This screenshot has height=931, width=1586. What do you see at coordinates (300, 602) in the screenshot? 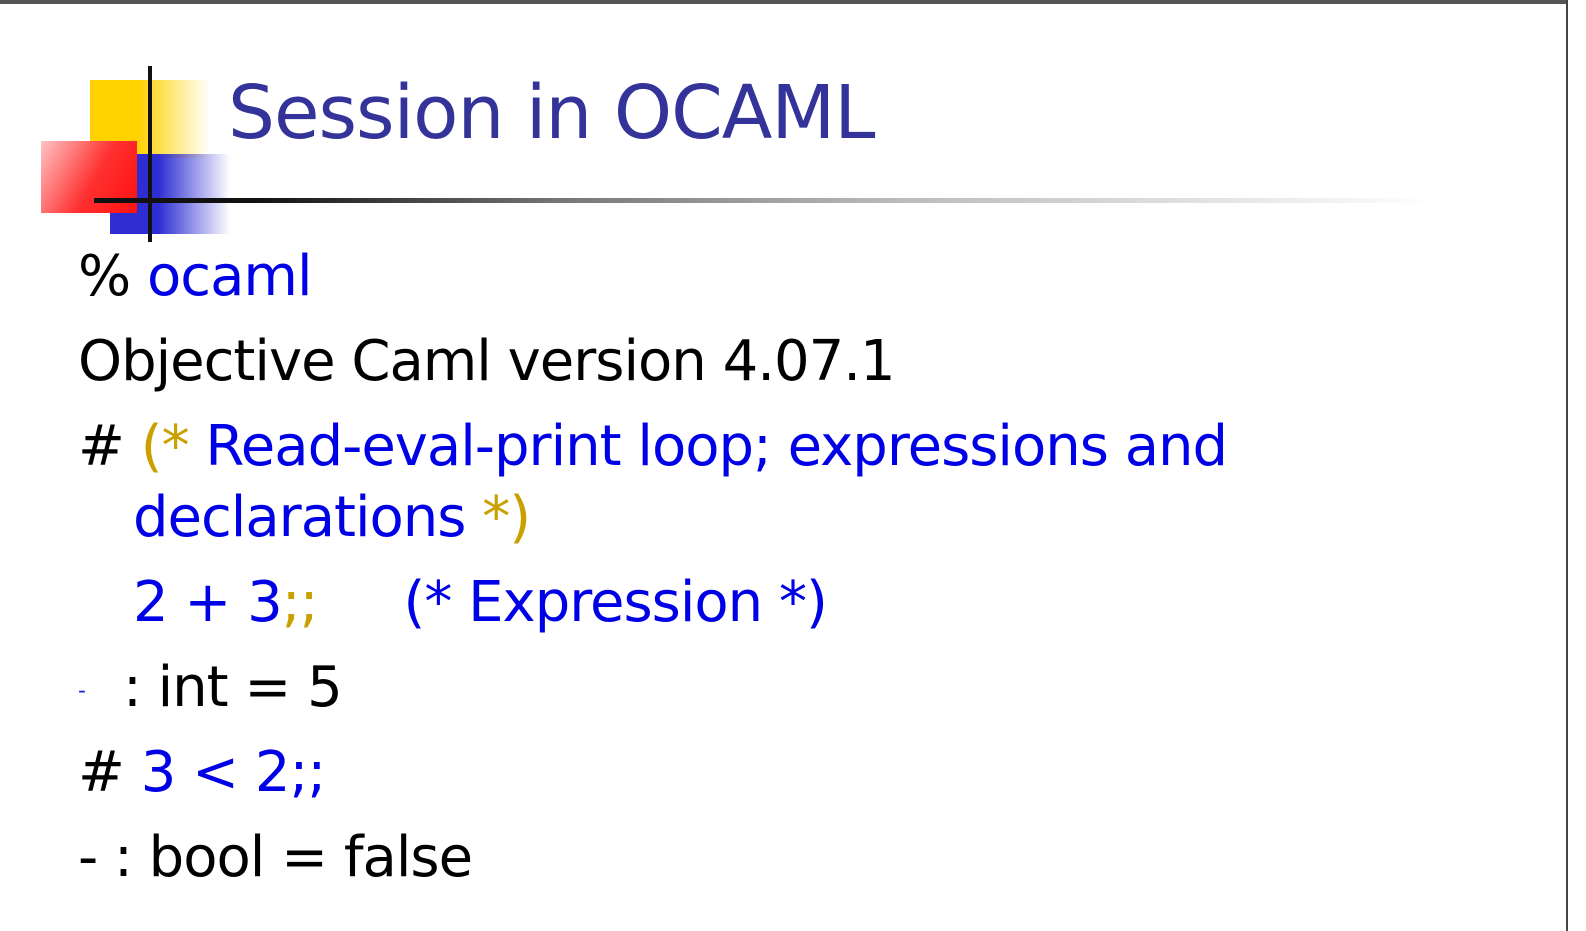
I see `expression-terminator: ;;` at bounding box center [300, 602].